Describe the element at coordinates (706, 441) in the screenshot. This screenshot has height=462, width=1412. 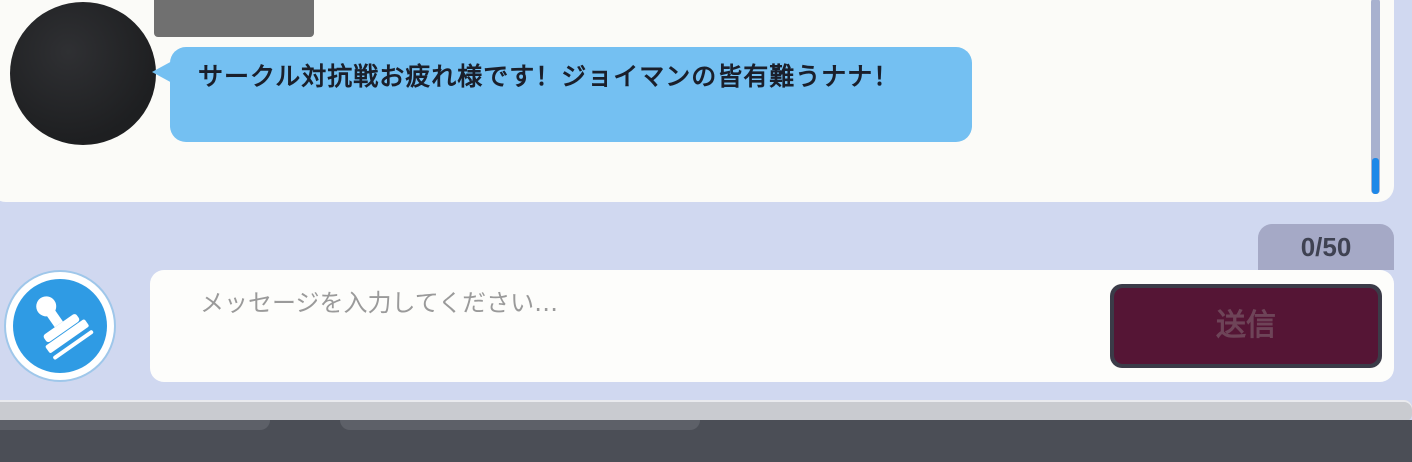
I see `background-strip` at that location.